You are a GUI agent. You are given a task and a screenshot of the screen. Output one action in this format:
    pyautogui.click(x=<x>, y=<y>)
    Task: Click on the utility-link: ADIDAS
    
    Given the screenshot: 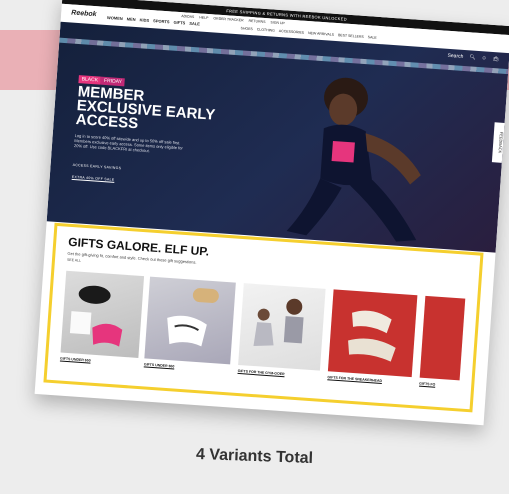 What is the action you would take?
    pyautogui.click(x=187, y=16)
    